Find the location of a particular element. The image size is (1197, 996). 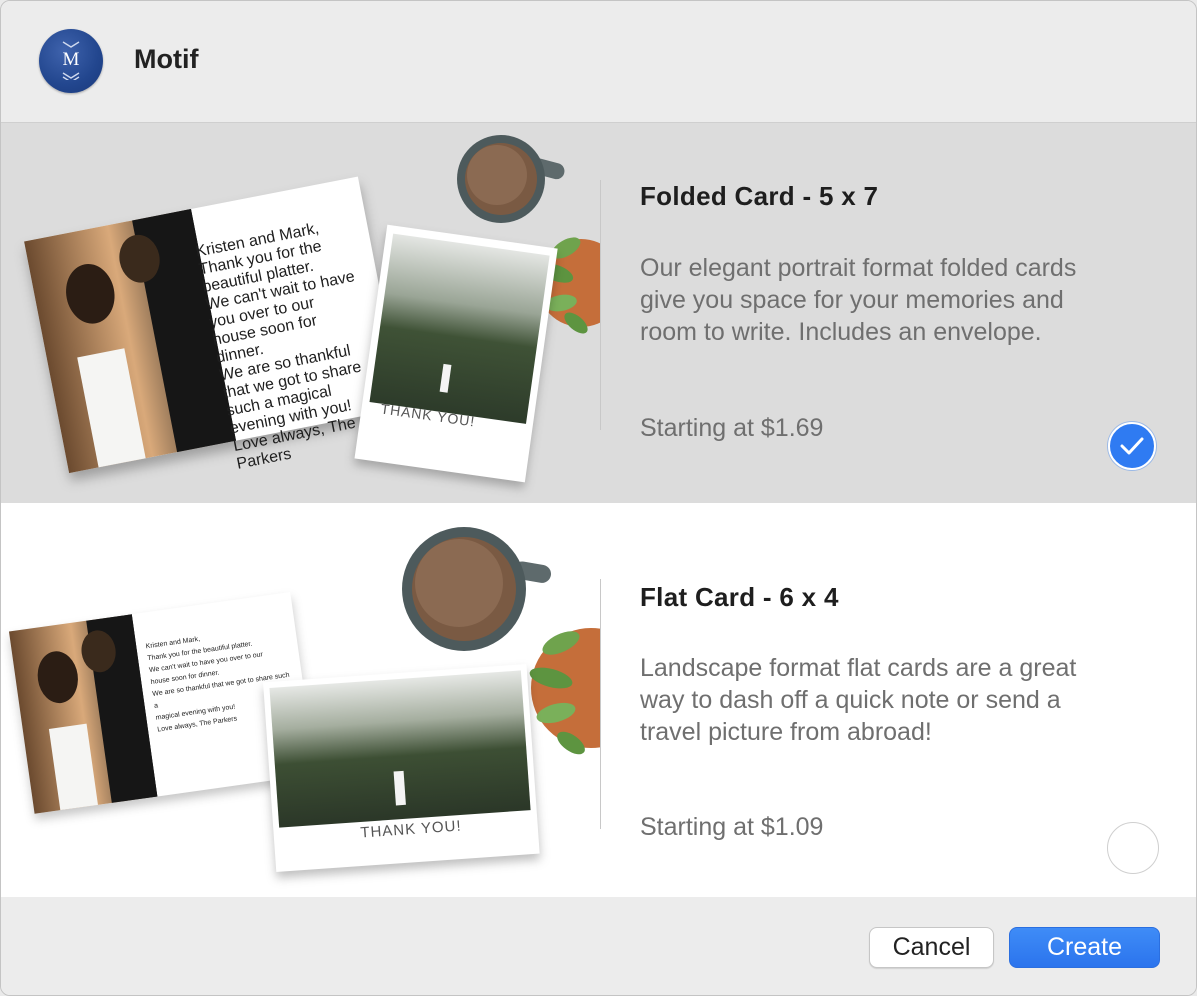

option-title: Folded Card - 5 x 7 is located at coordinates (759, 196).